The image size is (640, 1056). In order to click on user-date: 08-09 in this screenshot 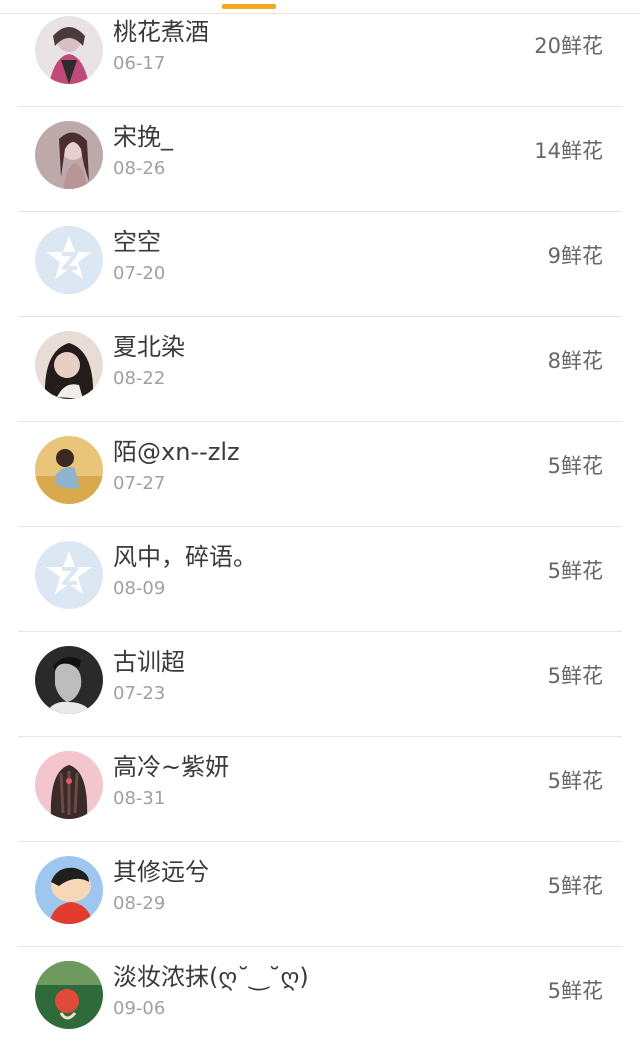, I will do `click(139, 588)`.